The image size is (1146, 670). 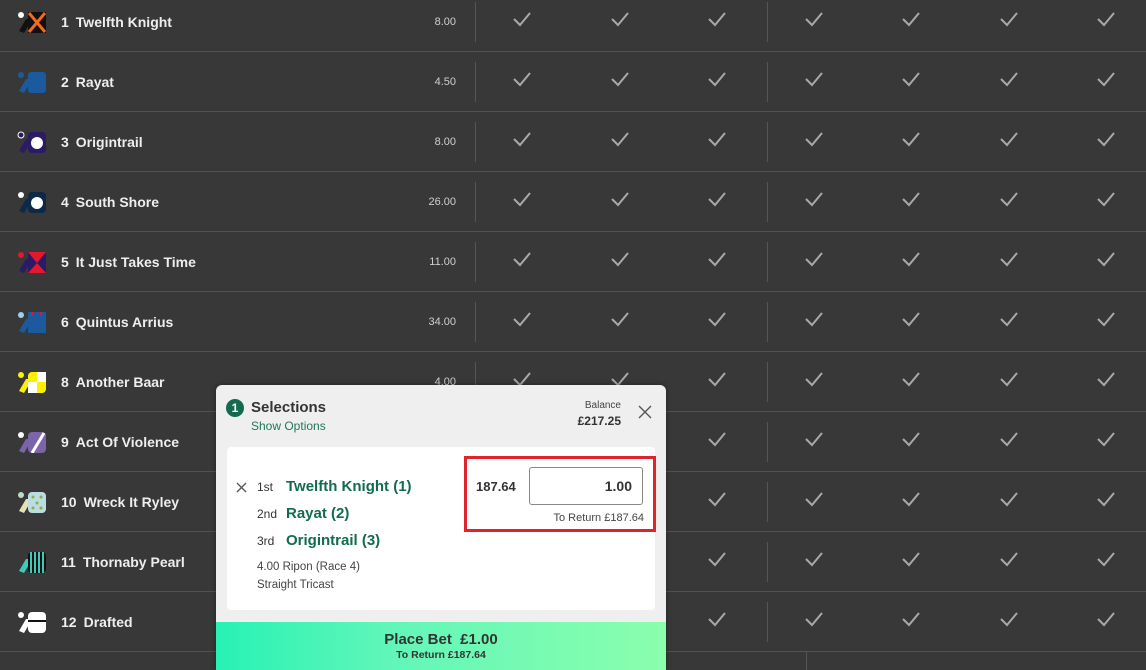 I want to click on runner-odds: 34.00, so click(x=442, y=322).